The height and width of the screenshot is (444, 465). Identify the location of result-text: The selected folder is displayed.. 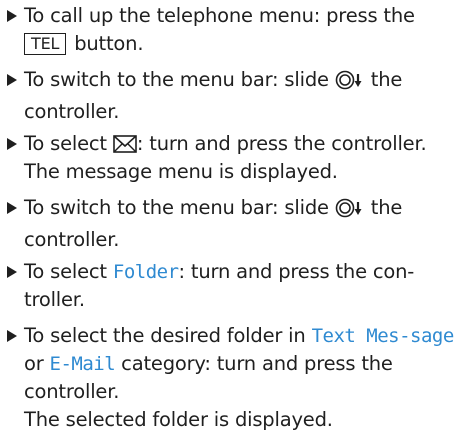
(178, 419).